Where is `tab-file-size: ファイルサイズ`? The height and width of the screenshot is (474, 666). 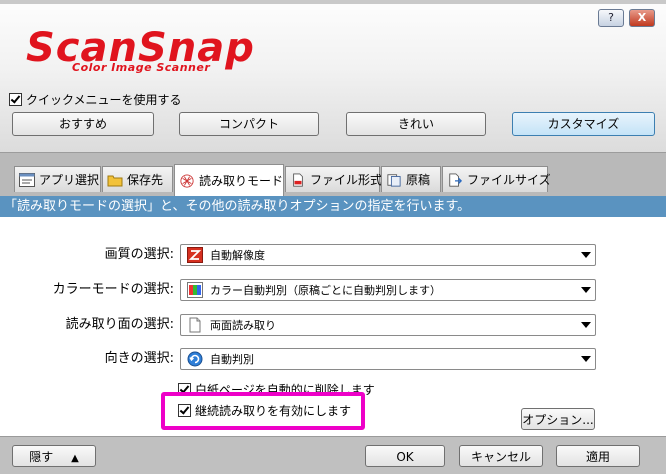 tab-file-size: ファイルサイズ is located at coordinates (496, 179).